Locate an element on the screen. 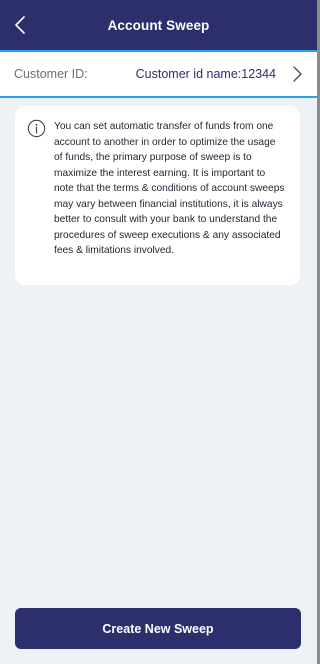  back-button is located at coordinates (20, 25).